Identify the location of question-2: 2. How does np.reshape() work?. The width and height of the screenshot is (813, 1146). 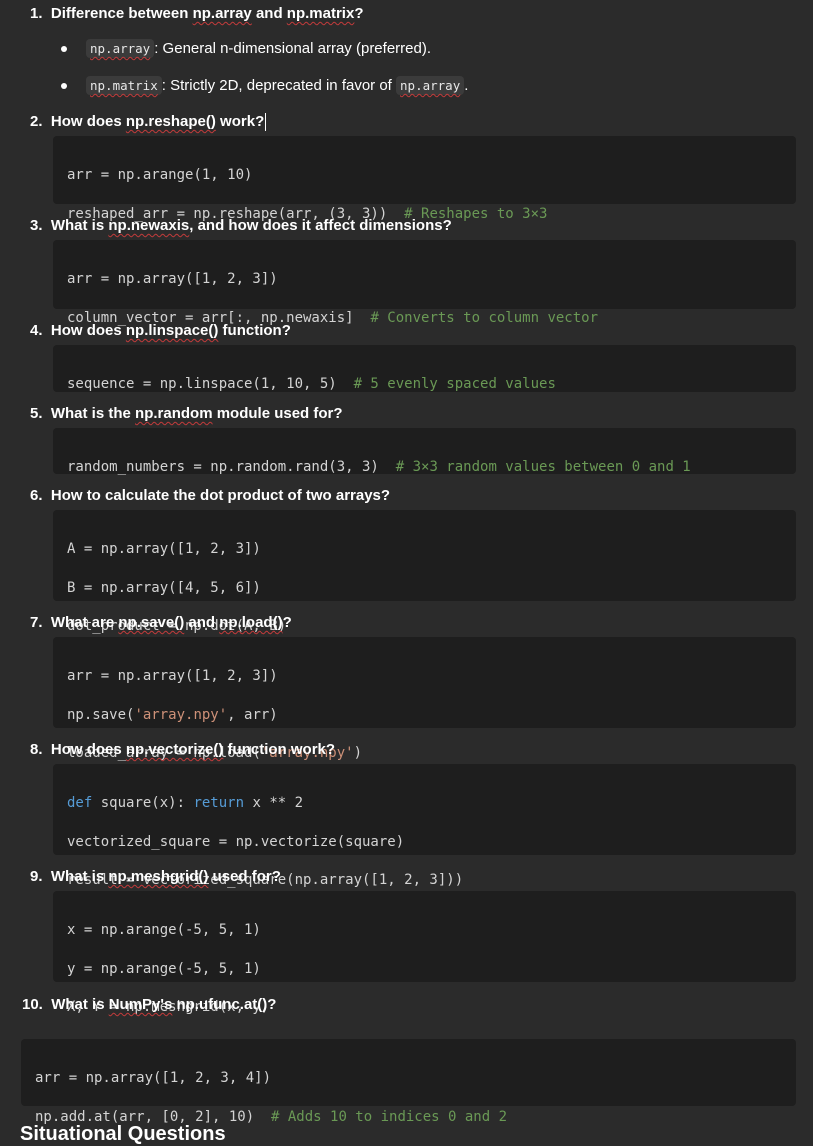
(148, 122).